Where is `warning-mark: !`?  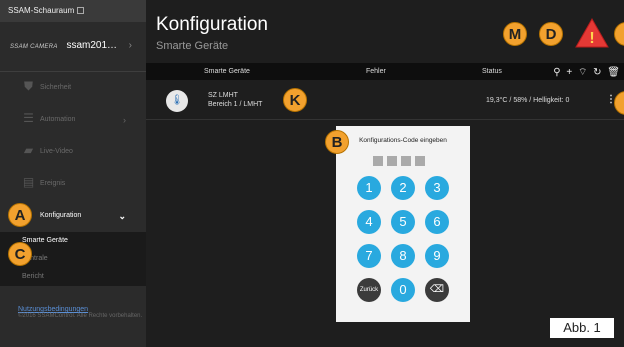 warning-mark: ! is located at coordinates (591, 38).